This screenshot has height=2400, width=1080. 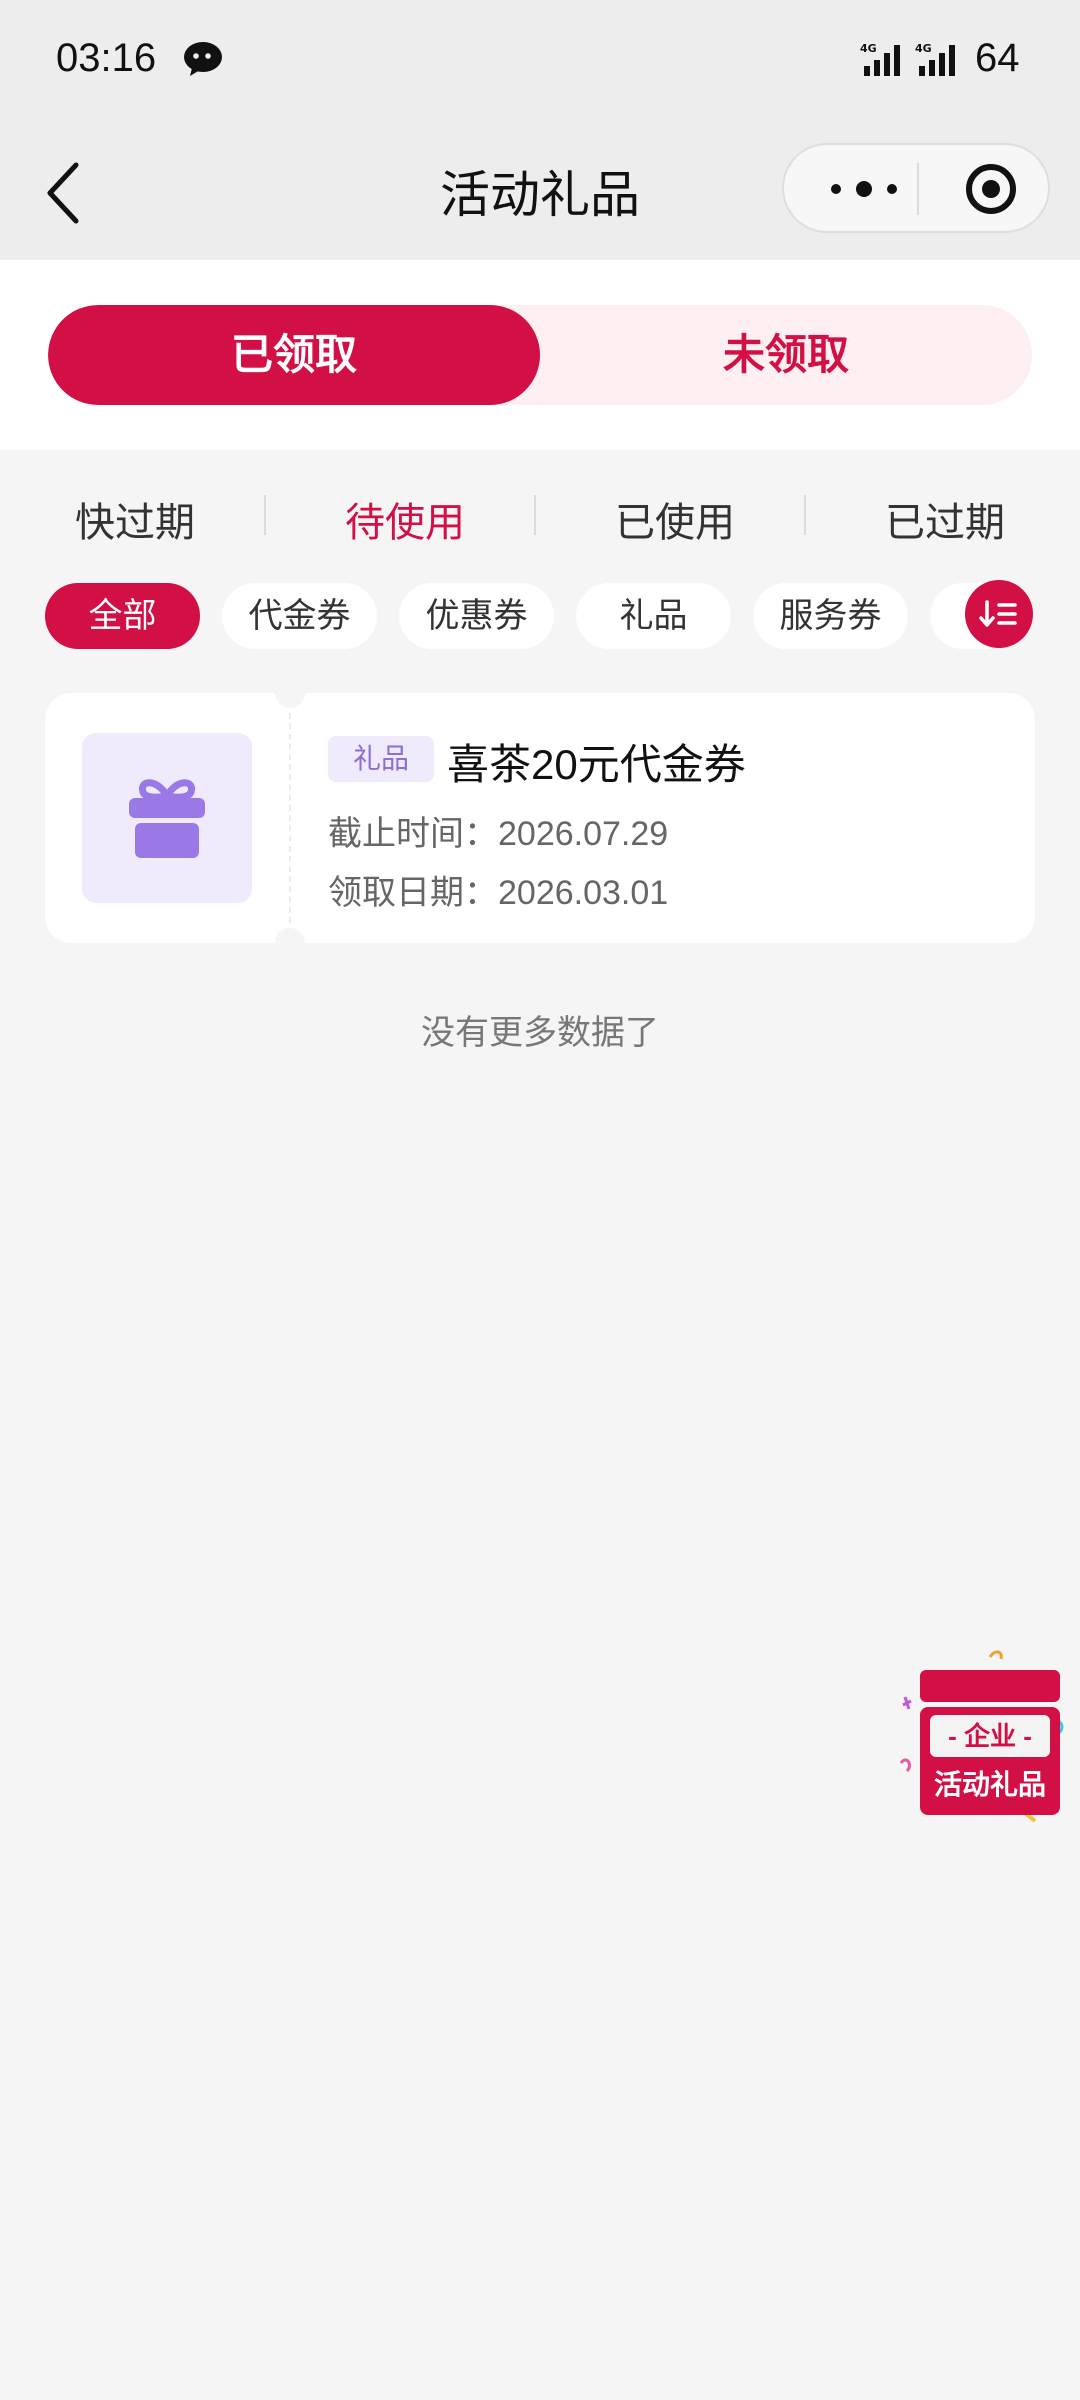 I want to click on target-circle-icon, so click(x=991, y=189).